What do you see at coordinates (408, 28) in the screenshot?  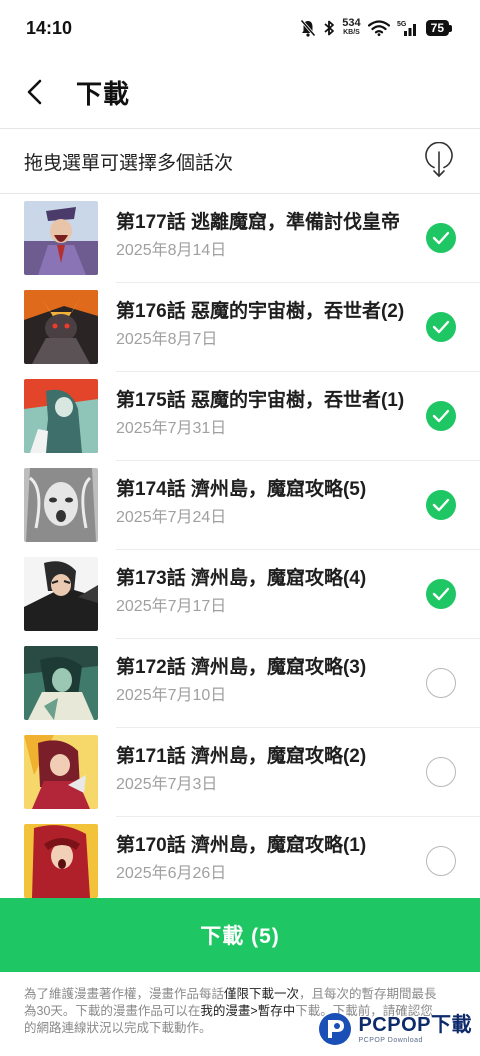 I see `cellular-signal-icon: 5G` at bounding box center [408, 28].